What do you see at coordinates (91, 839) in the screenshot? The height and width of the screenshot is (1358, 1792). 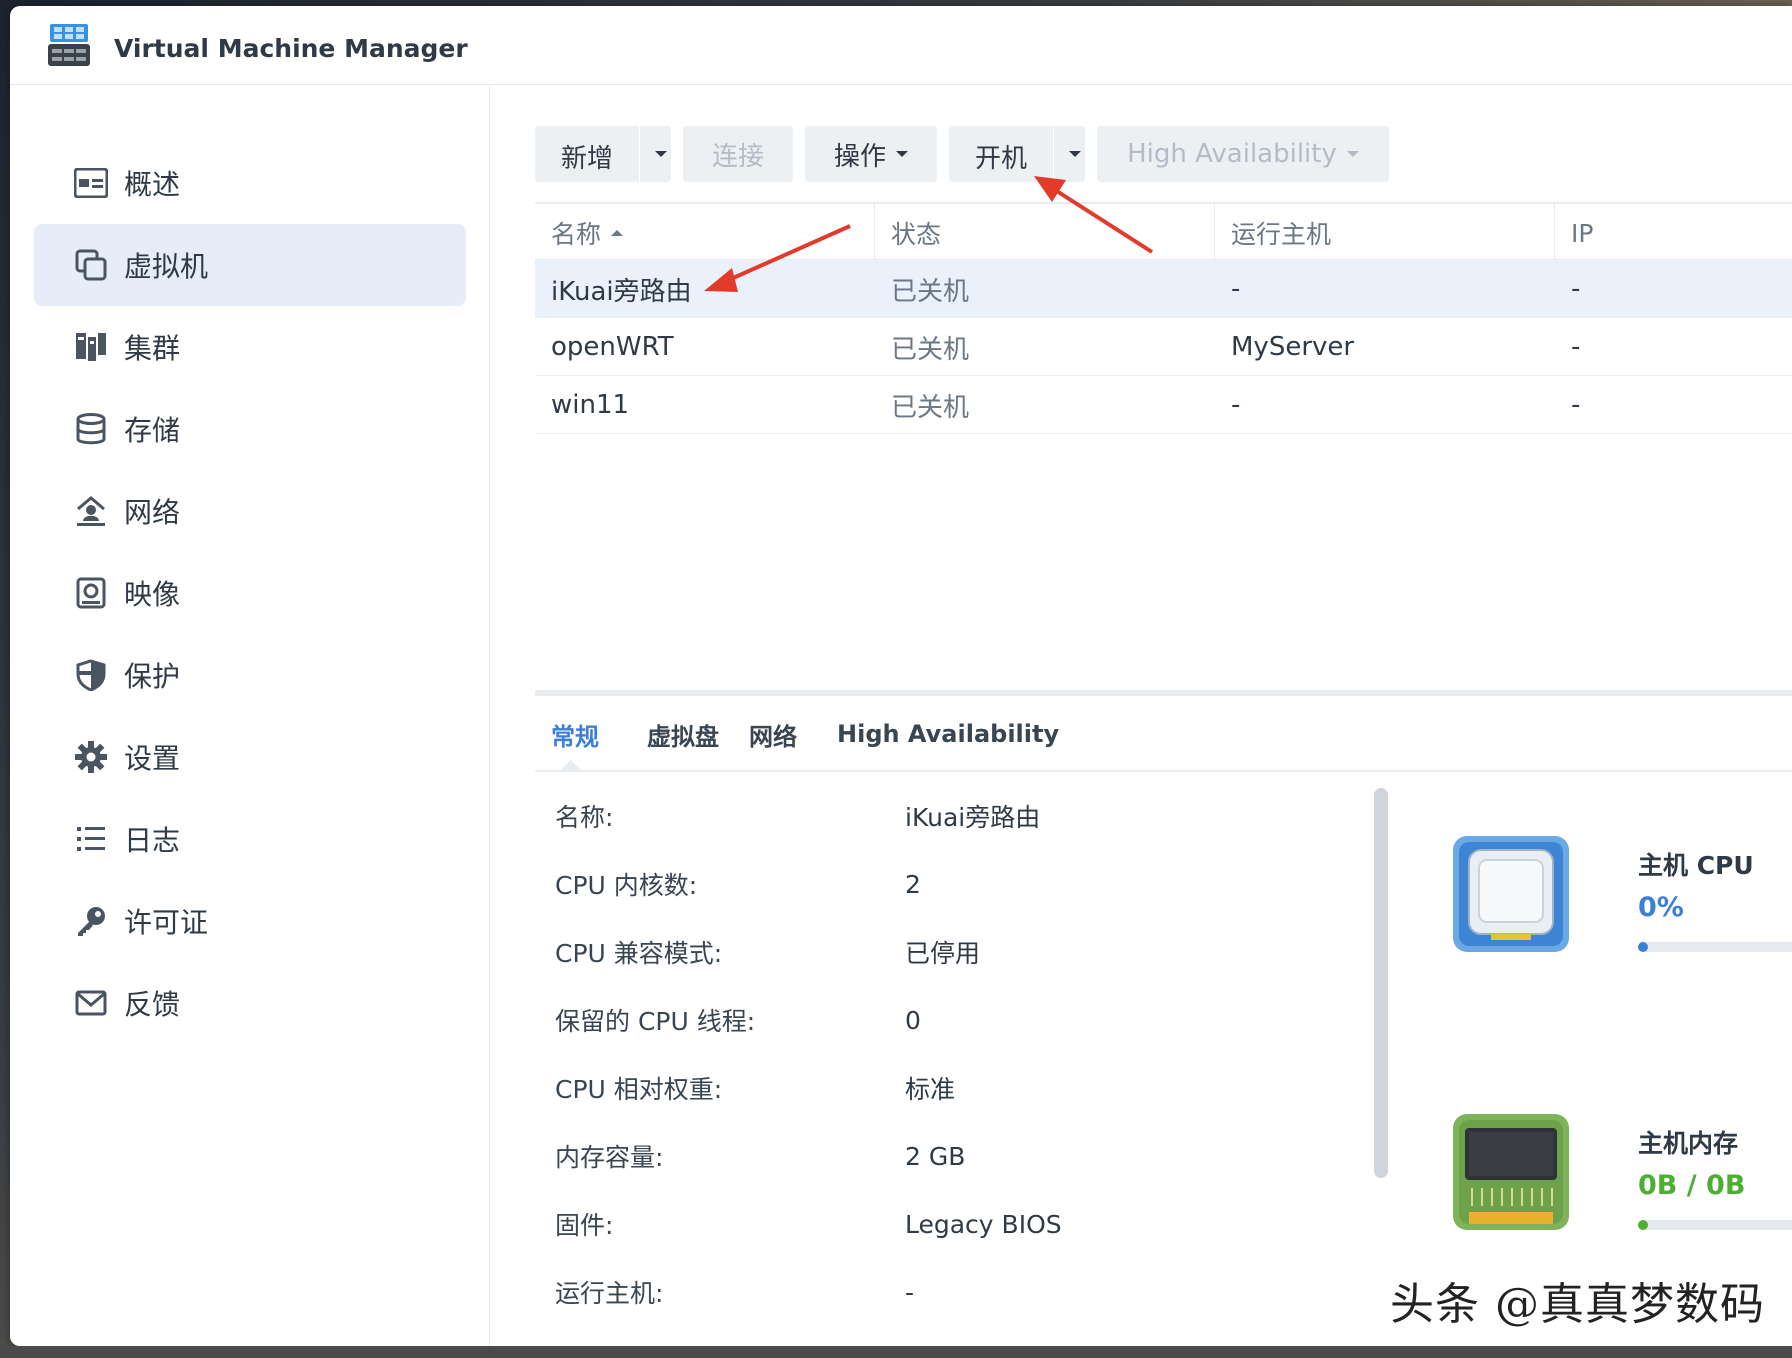 I see `log-icon` at bounding box center [91, 839].